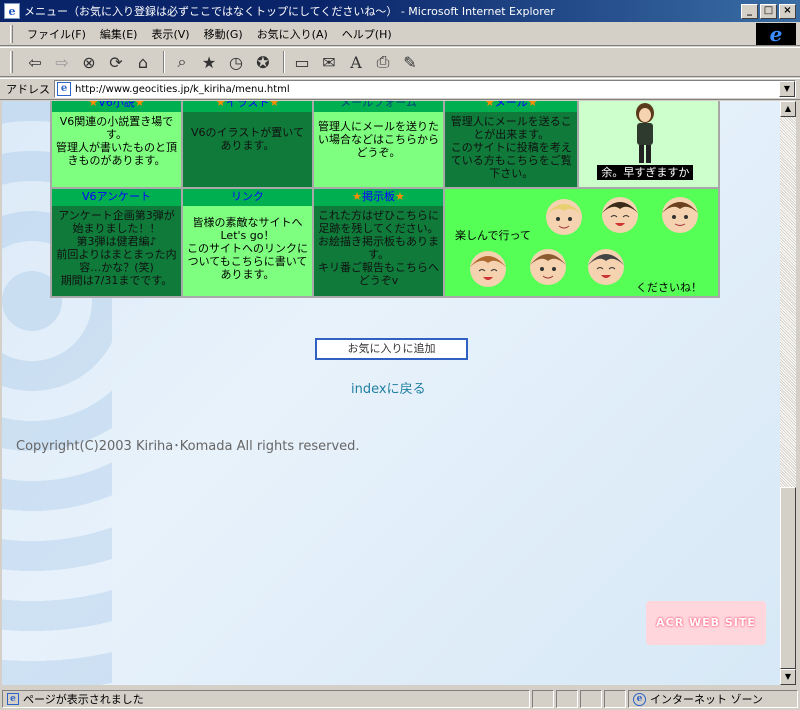 Image resolution: width=800 pixels, height=710 pixels. I want to click on forward-arrow-icon: ⇨, so click(62, 62).